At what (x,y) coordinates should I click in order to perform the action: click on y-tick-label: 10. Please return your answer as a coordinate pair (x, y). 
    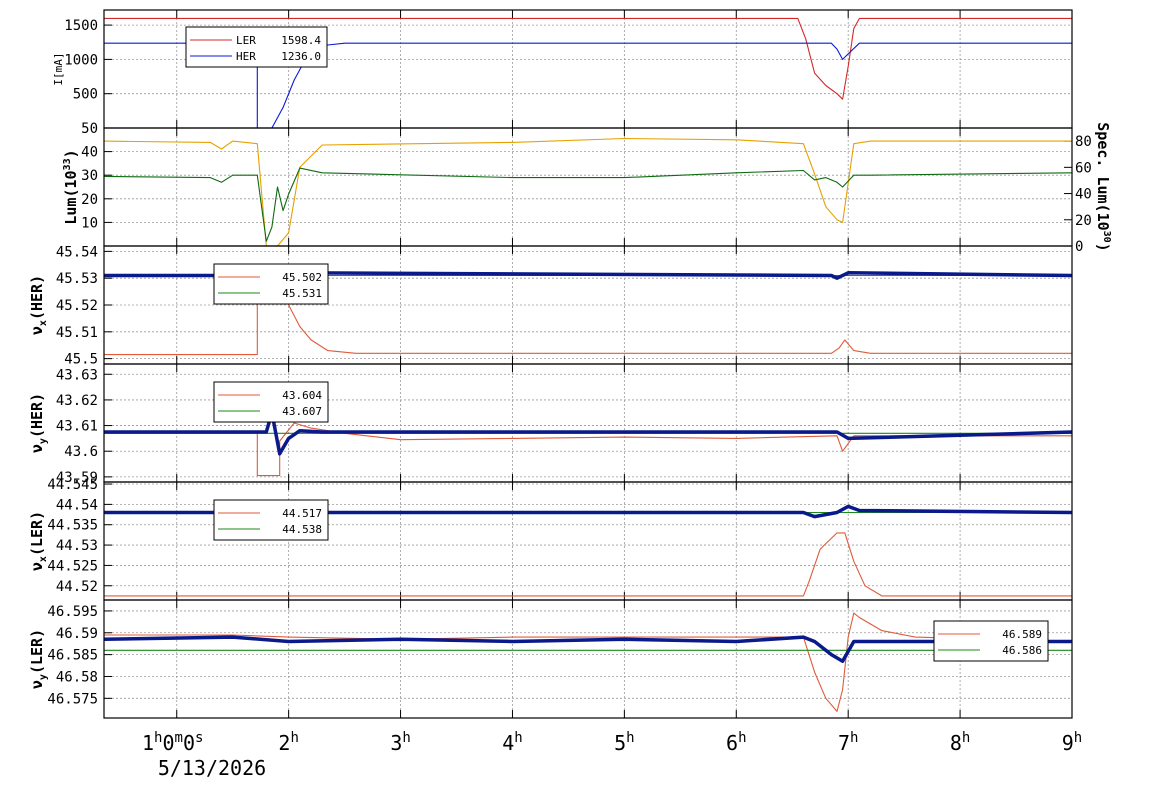
    Looking at the image, I should click on (89, 223).